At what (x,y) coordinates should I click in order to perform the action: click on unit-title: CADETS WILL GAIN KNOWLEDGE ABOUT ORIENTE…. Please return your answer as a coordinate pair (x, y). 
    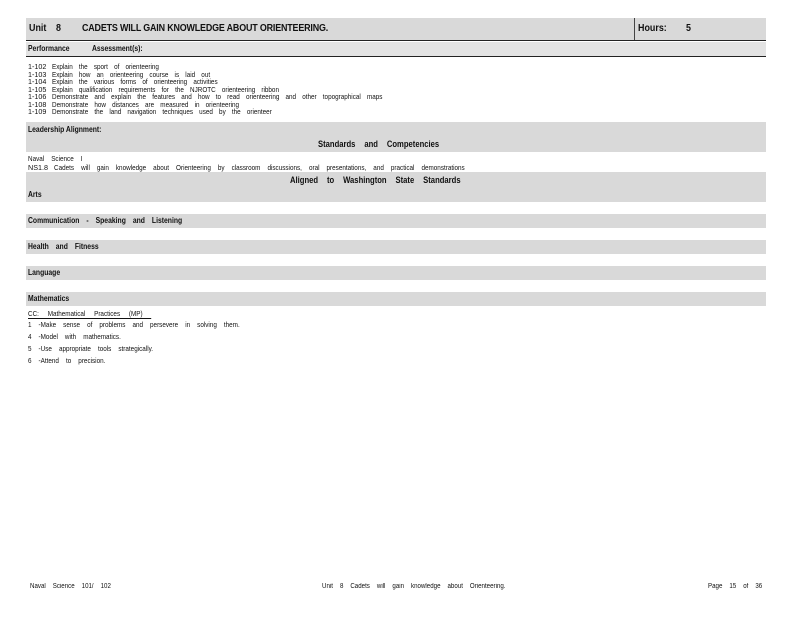
    Looking at the image, I should click on (205, 28).